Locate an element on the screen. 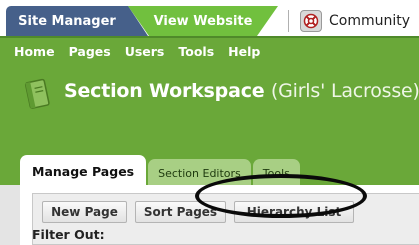 Image resolution: width=419 pixels, height=245 pixels. workspace-subtitle: (Girls' Lacrosse) is located at coordinates (344, 91).